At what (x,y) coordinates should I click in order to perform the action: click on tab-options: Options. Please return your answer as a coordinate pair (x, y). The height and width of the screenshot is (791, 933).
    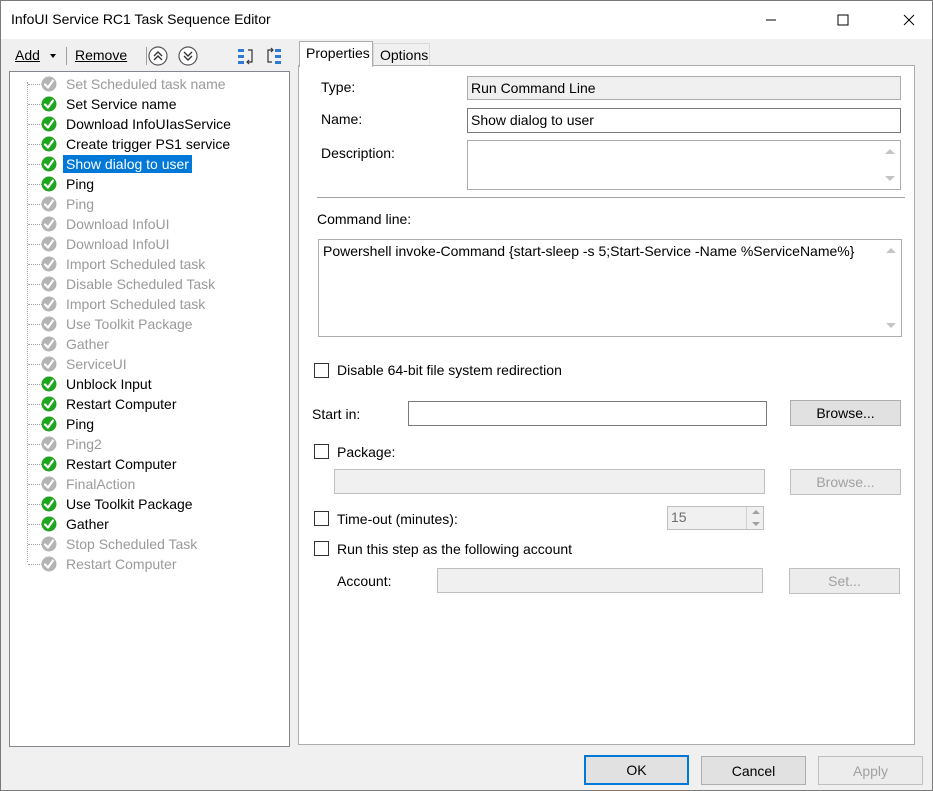
    Looking at the image, I should click on (401, 54).